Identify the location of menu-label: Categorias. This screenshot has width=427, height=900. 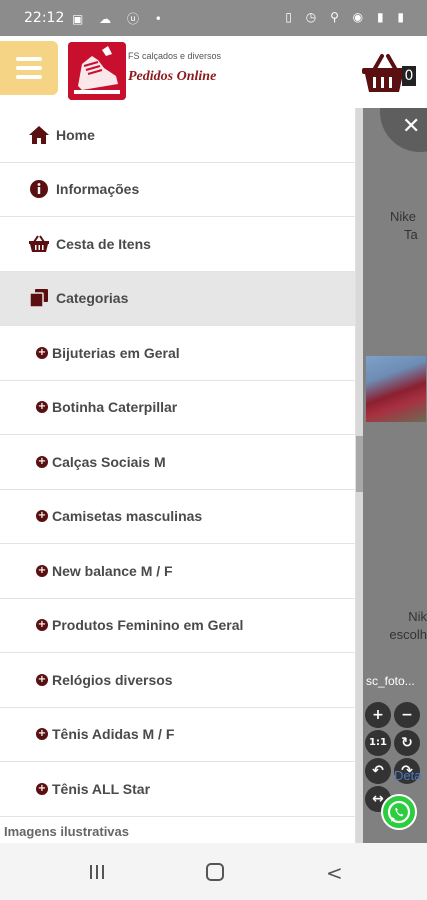
(92, 298).